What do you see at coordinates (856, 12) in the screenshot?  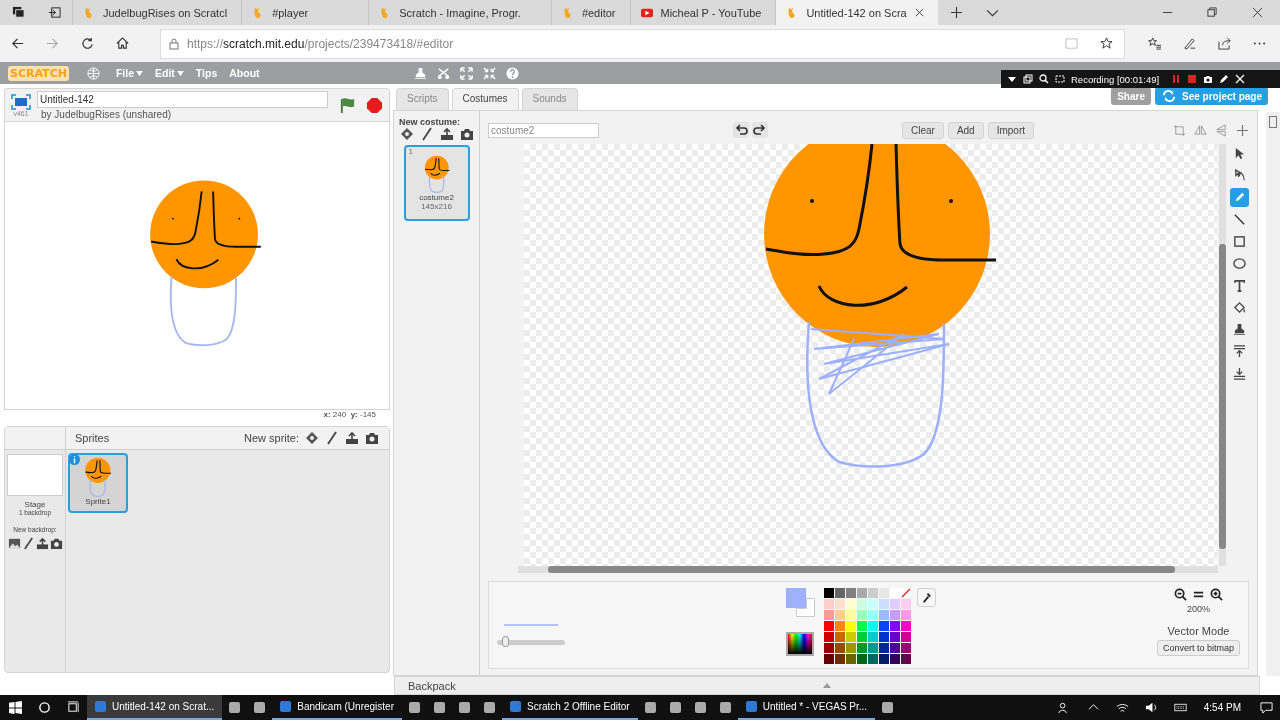 I see `browser-tab: Untitled-142 on Scra` at bounding box center [856, 12].